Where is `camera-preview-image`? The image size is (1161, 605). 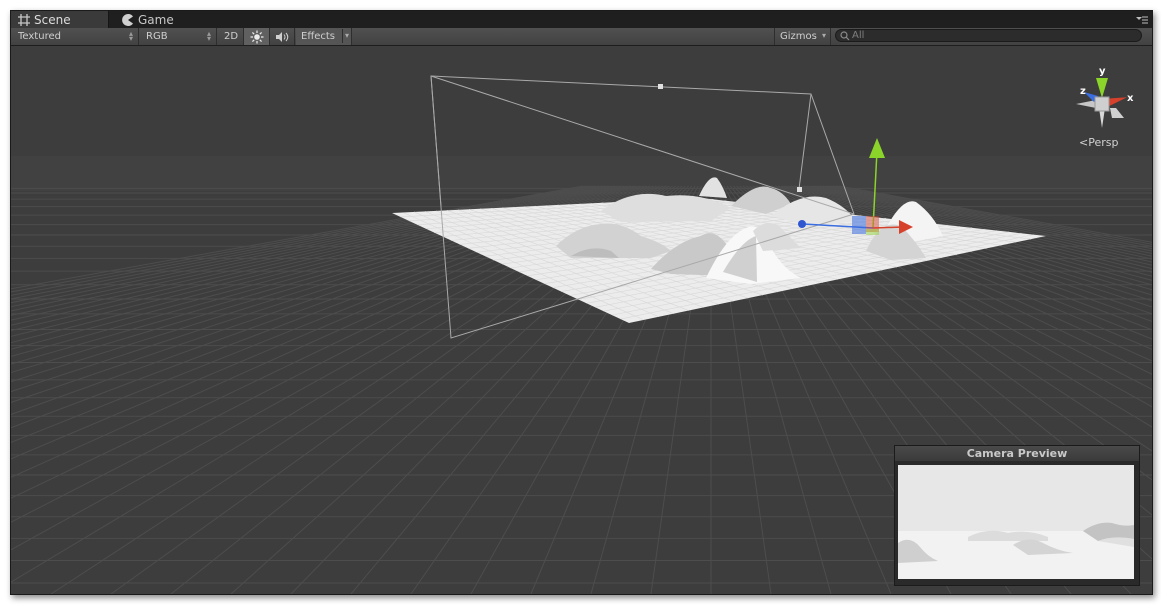 camera-preview-image is located at coordinates (1016, 522).